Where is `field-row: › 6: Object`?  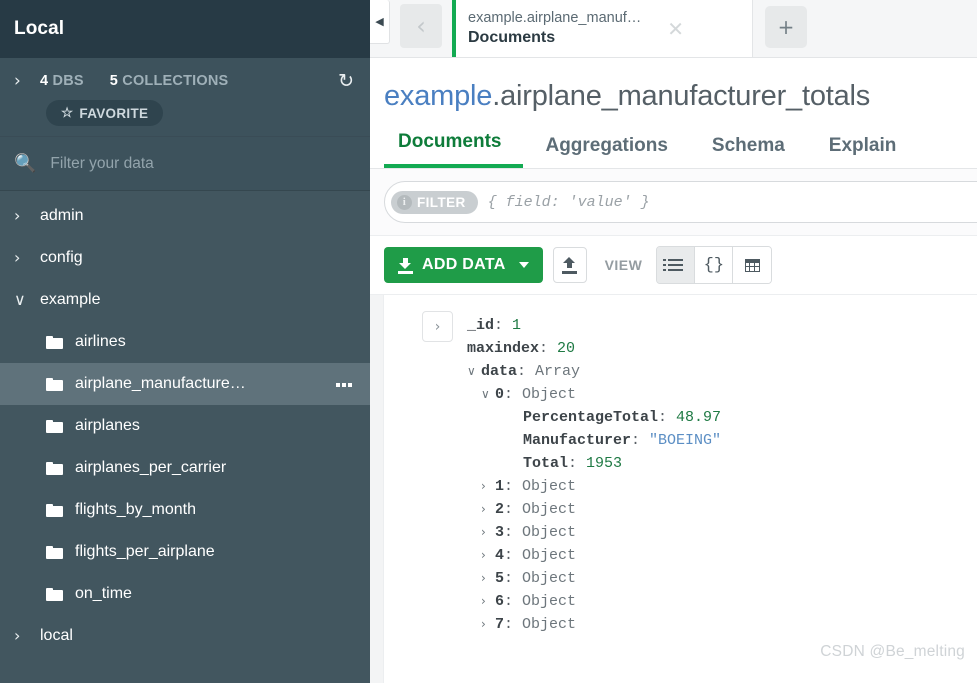 field-row: › 6: Object is located at coordinates (594, 601).